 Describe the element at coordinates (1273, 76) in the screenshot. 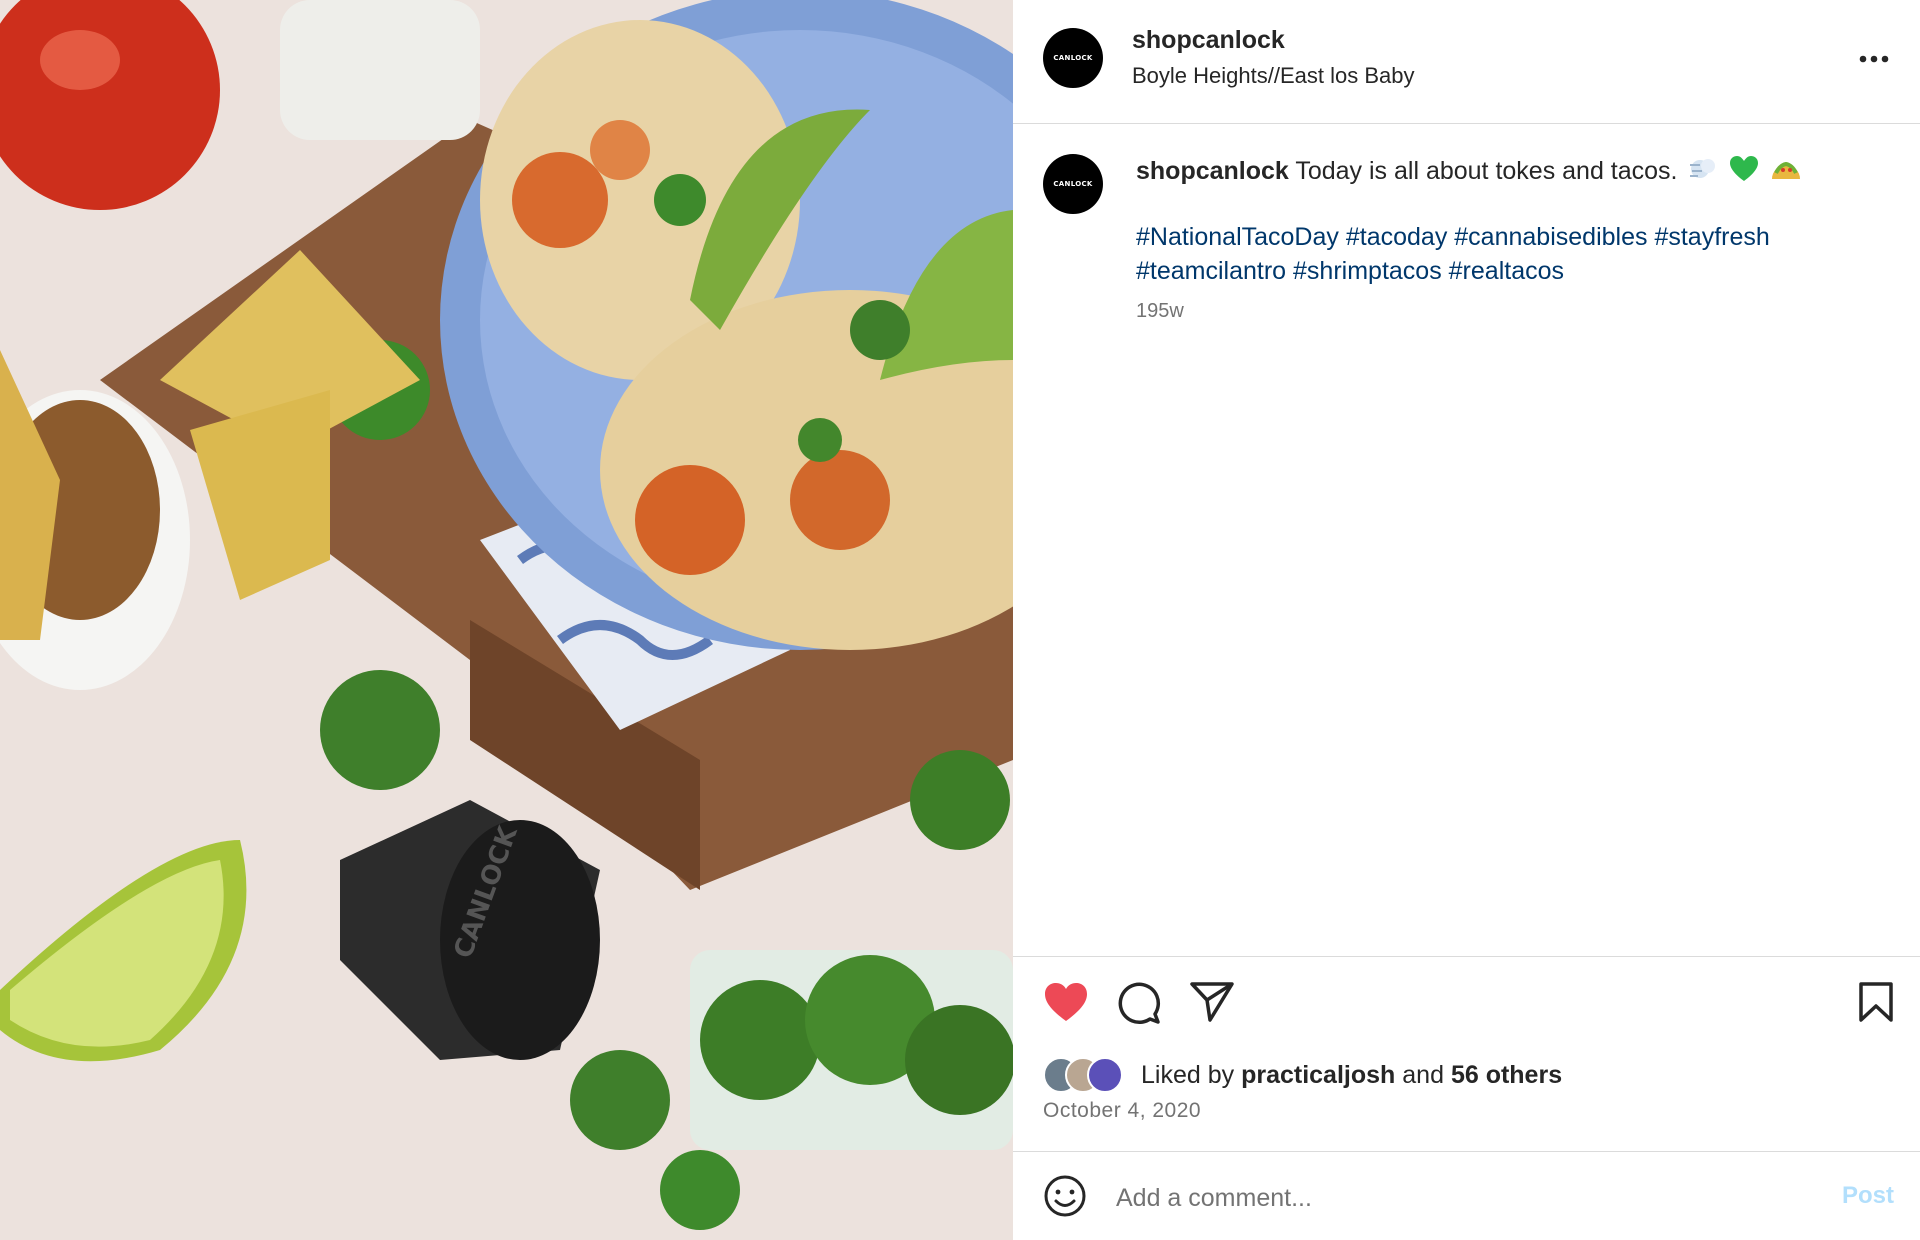

I see `post-location: Boyle Heights//East los Baby` at that location.